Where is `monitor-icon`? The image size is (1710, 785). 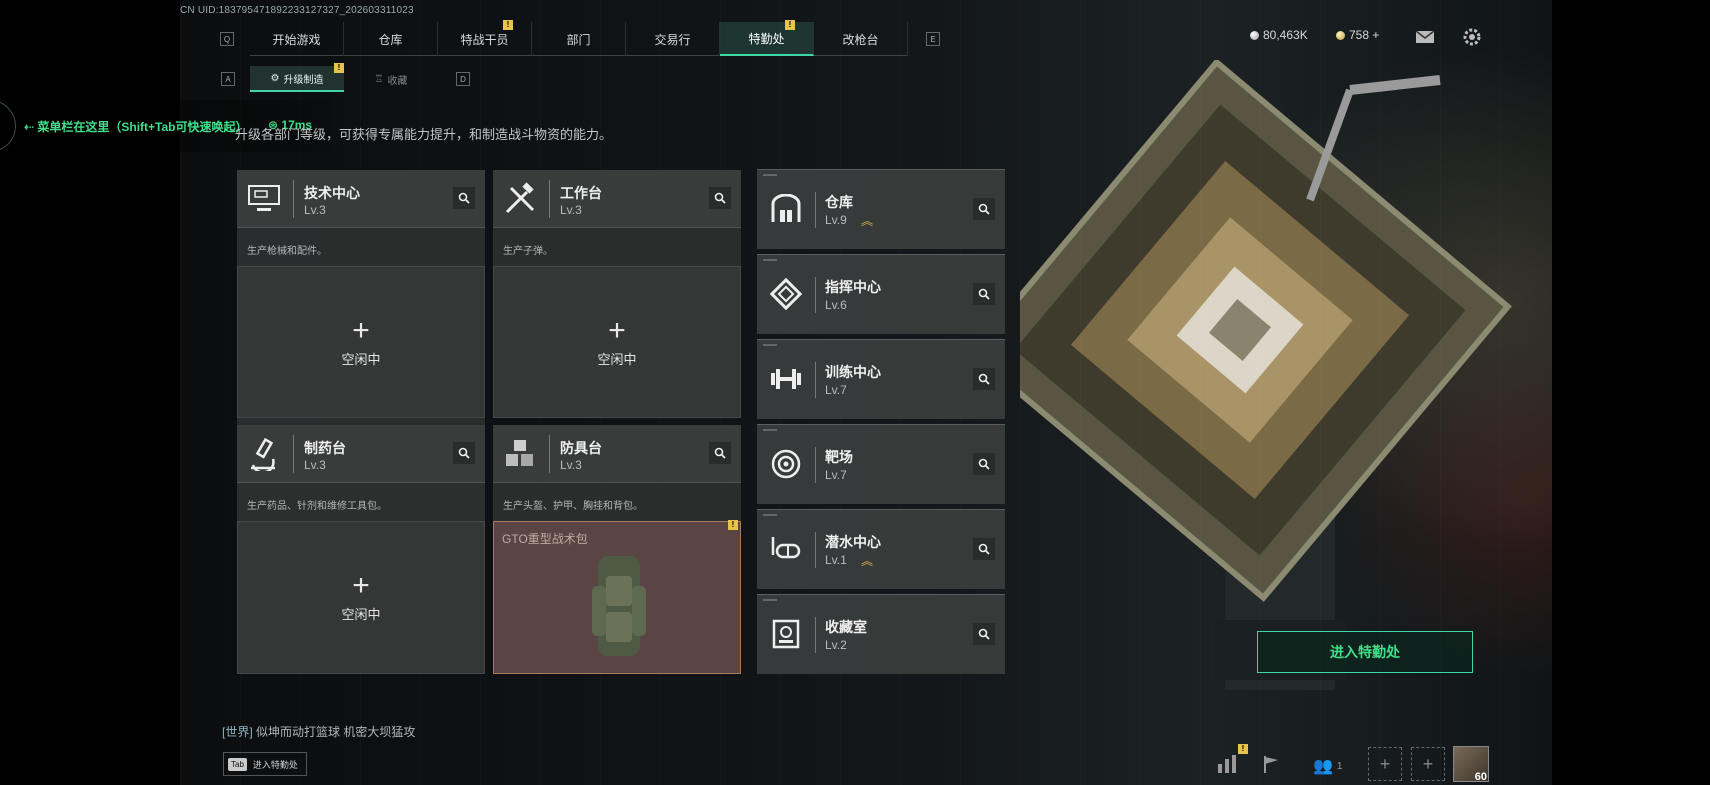 monitor-icon is located at coordinates (264, 199).